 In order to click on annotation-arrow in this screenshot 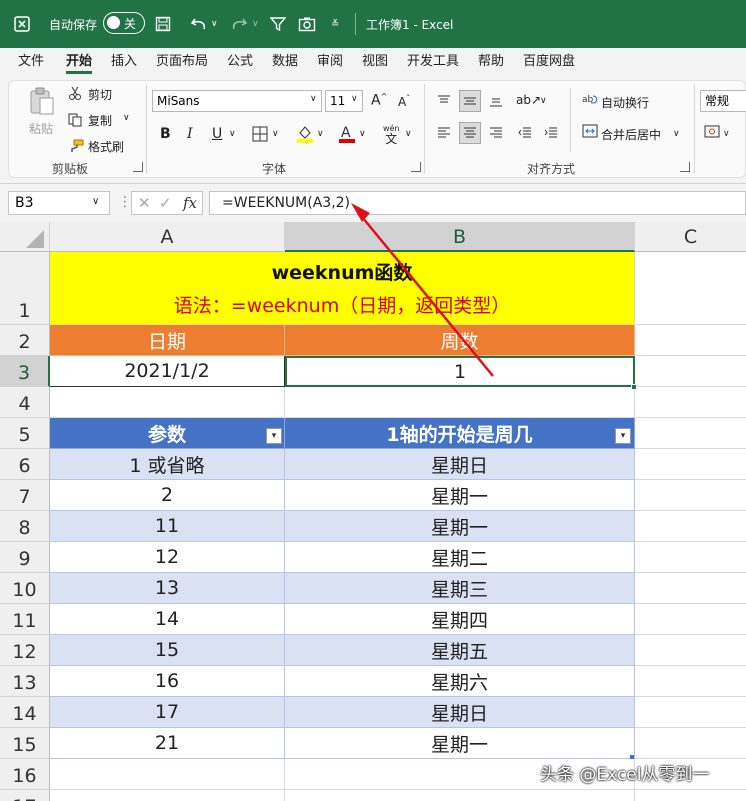, I will do `click(422, 290)`.